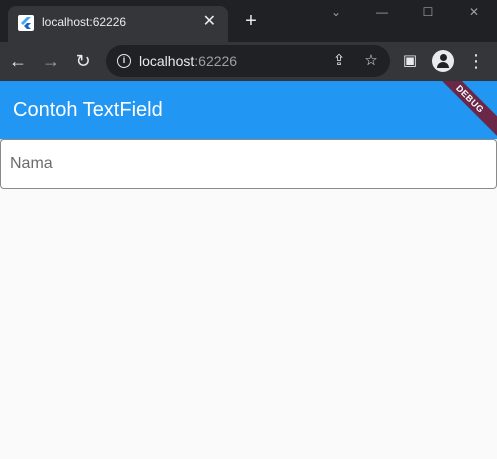 The height and width of the screenshot is (459, 497). What do you see at coordinates (410, 61) in the screenshot?
I see `side-panel-icon: ▣` at bounding box center [410, 61].